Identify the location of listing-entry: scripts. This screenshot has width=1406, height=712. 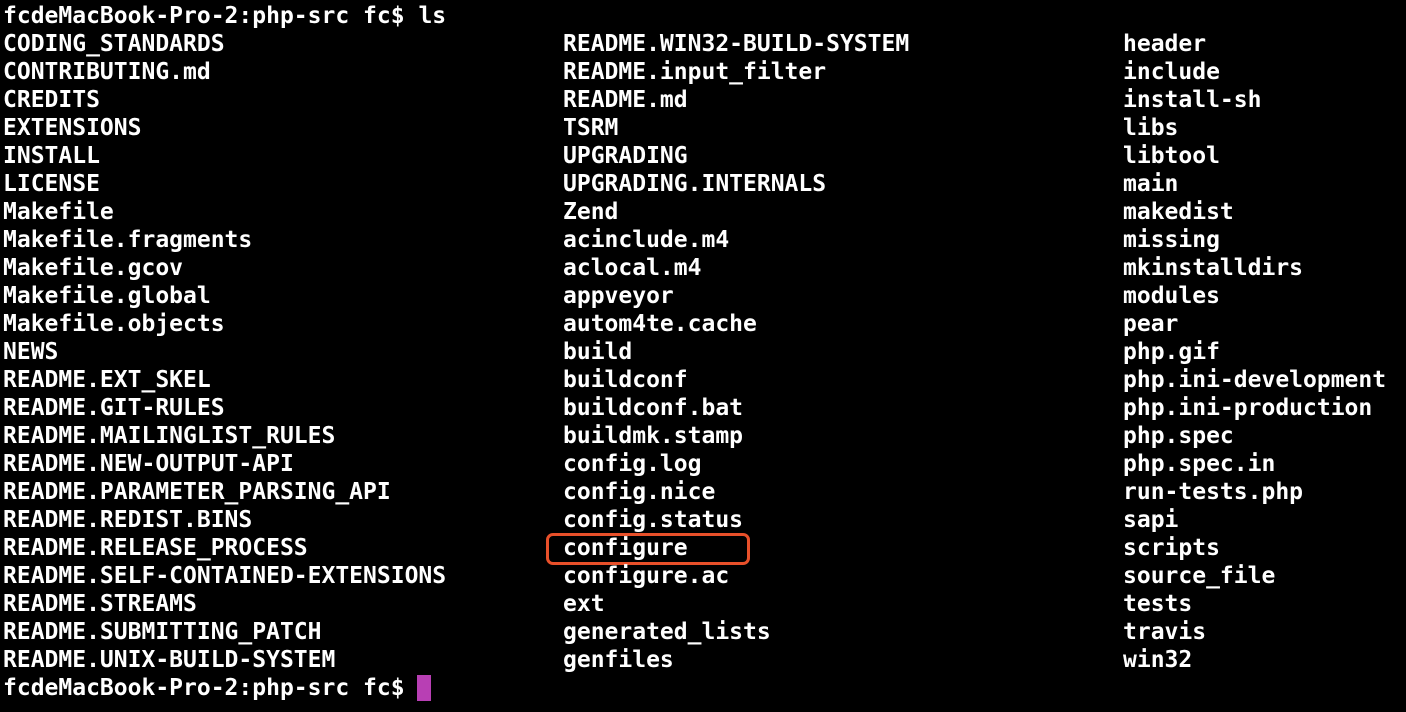
(1171, 548).